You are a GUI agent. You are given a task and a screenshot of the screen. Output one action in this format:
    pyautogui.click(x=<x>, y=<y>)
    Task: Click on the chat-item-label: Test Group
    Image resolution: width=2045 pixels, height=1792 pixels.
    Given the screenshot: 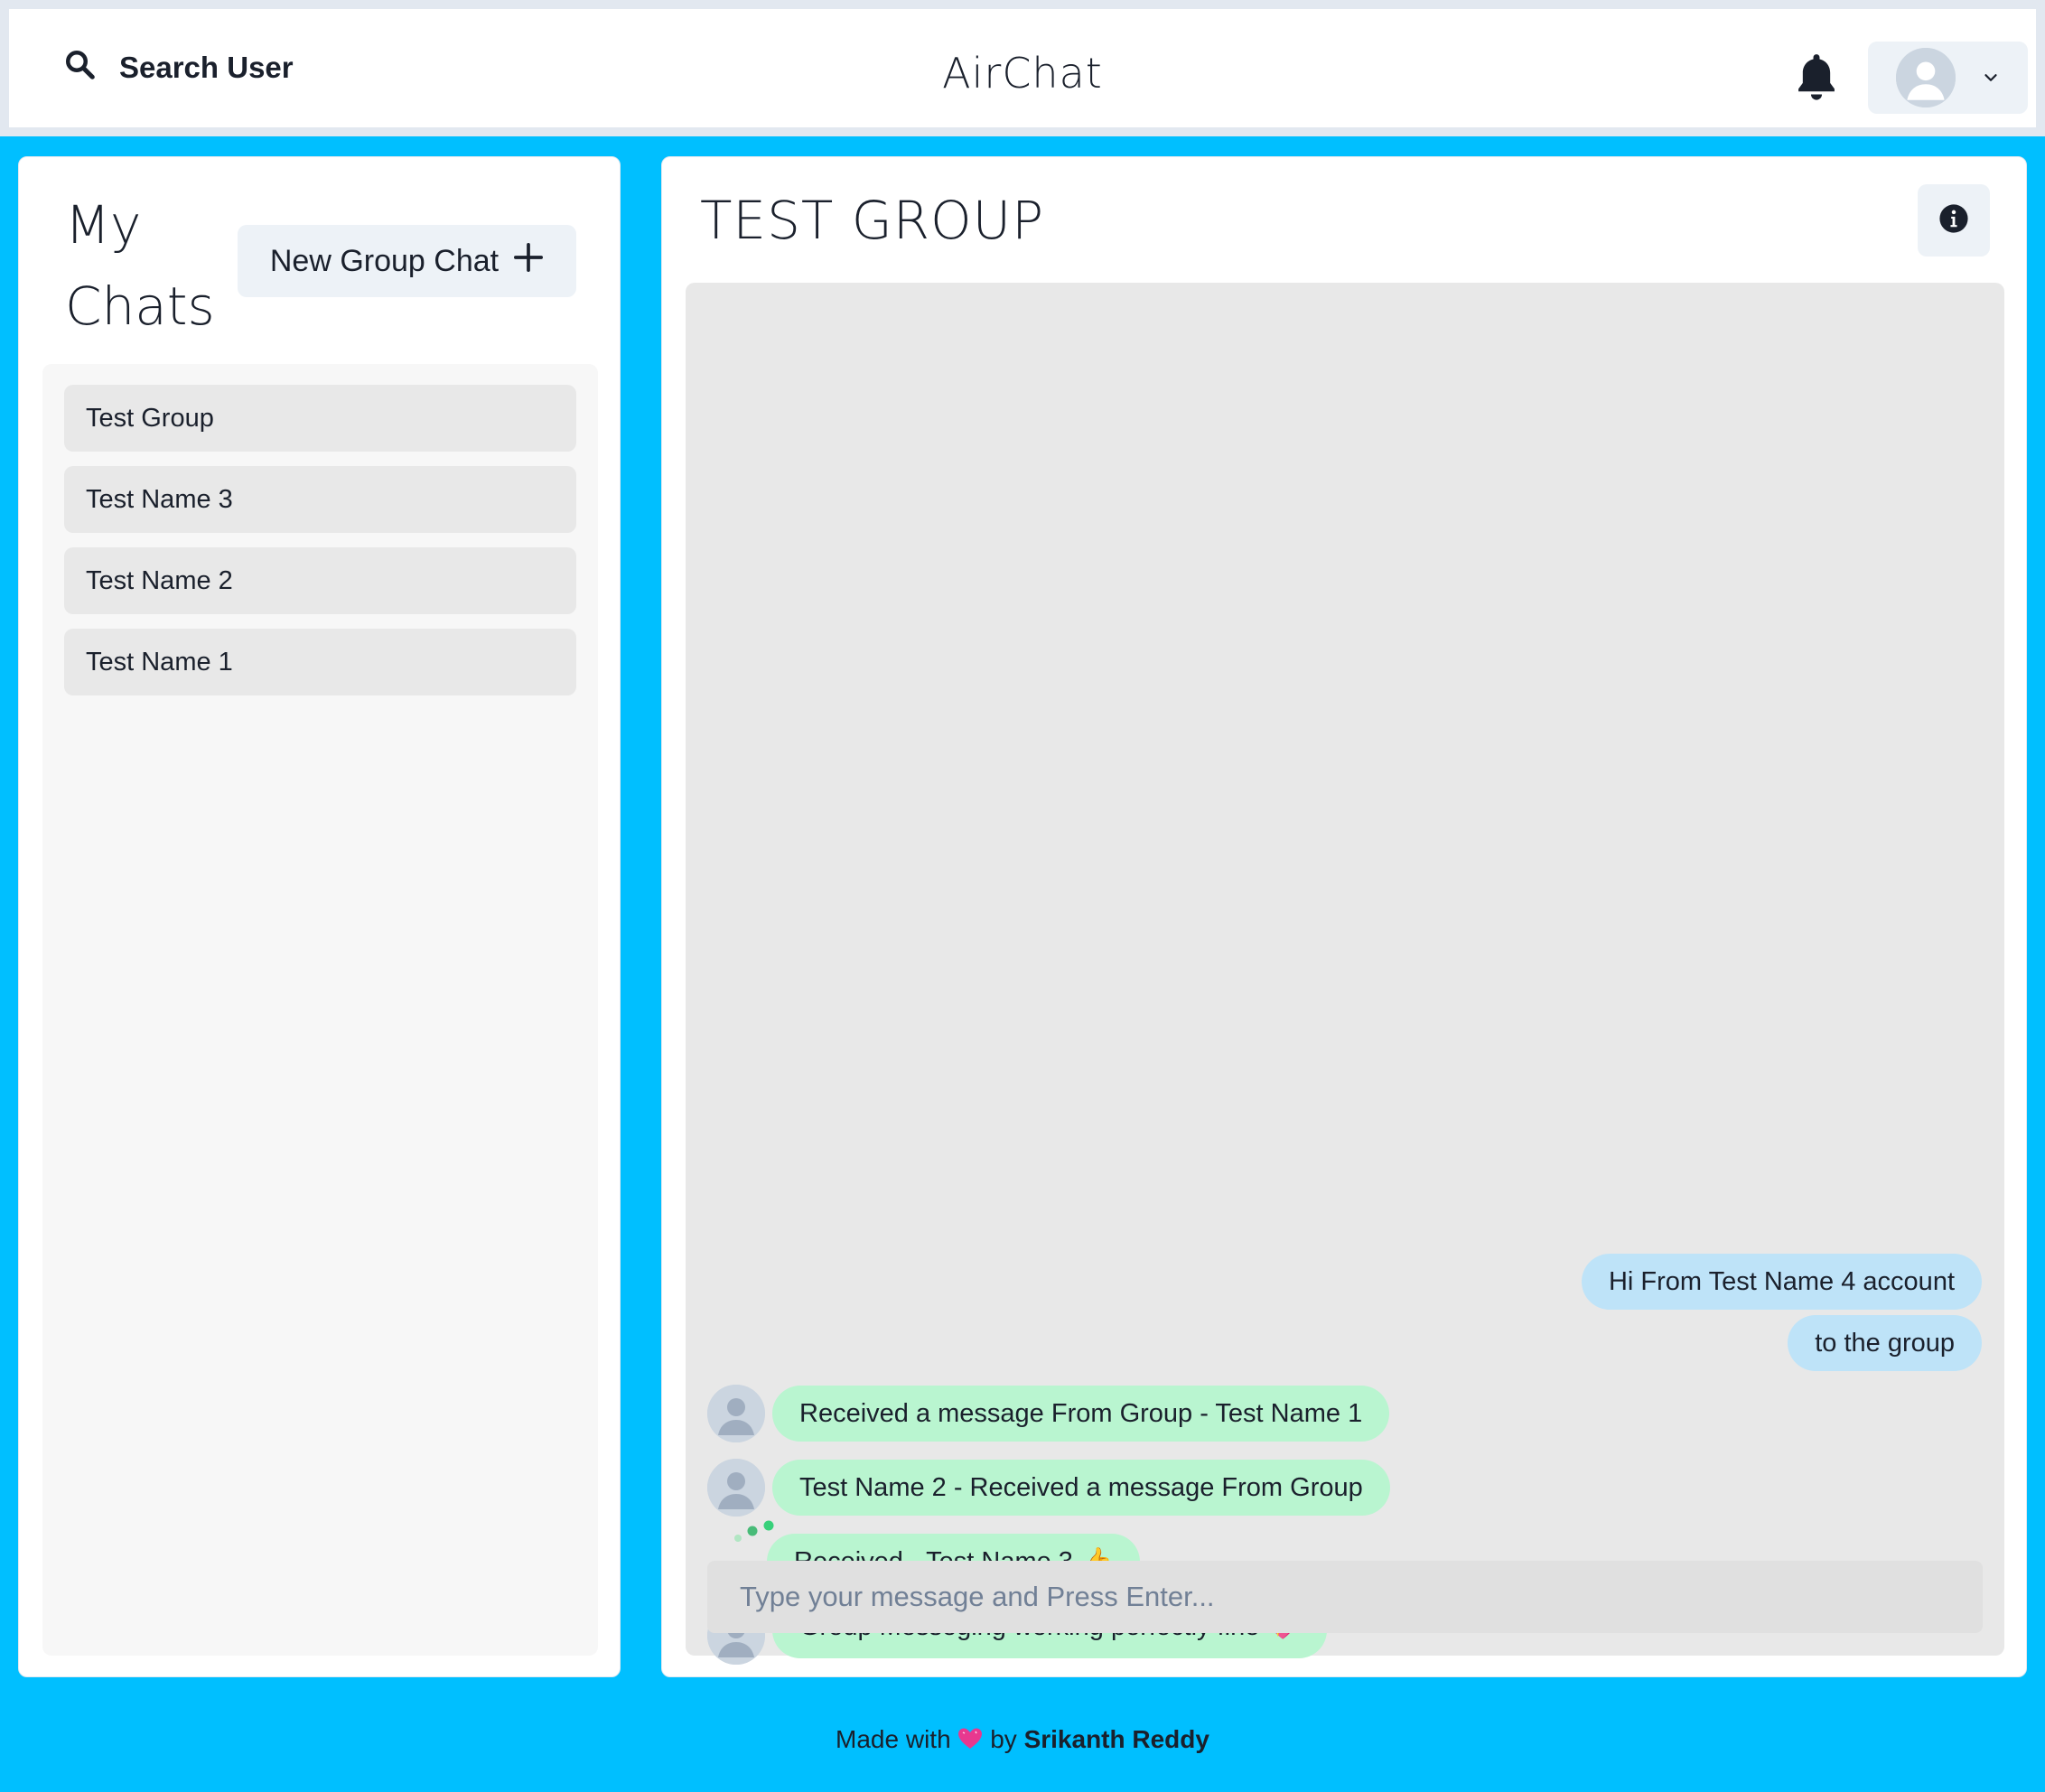 What is the action you would take?
    pyautogui.click(x=150, y=418)
    